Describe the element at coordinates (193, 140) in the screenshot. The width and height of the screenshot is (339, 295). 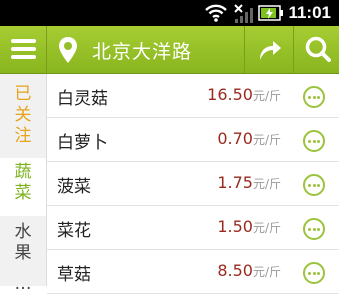
I see `list-item: 白萝卜 0.70元/斤` at that location.